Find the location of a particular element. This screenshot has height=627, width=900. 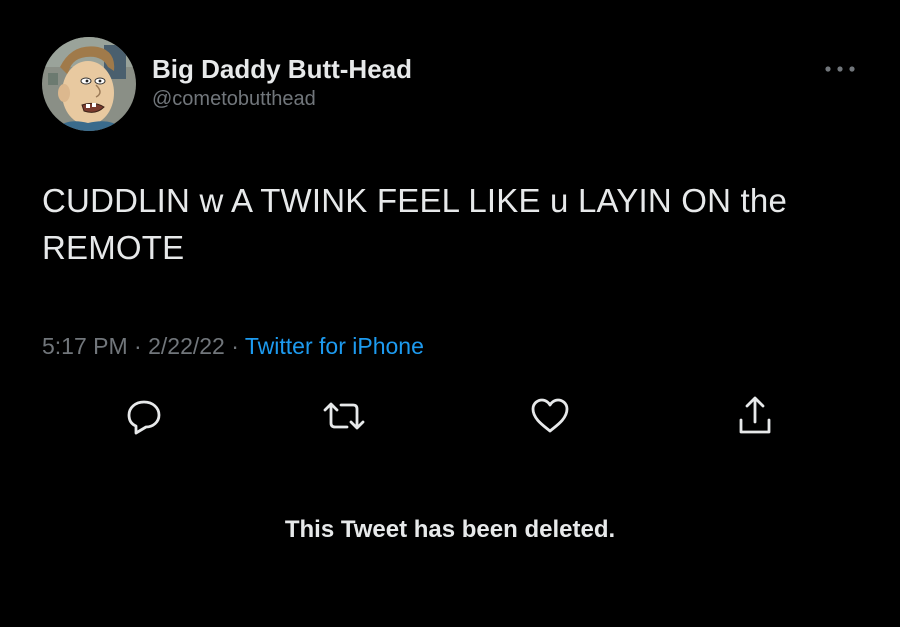

reply-button is located at coordinates (144, 416).